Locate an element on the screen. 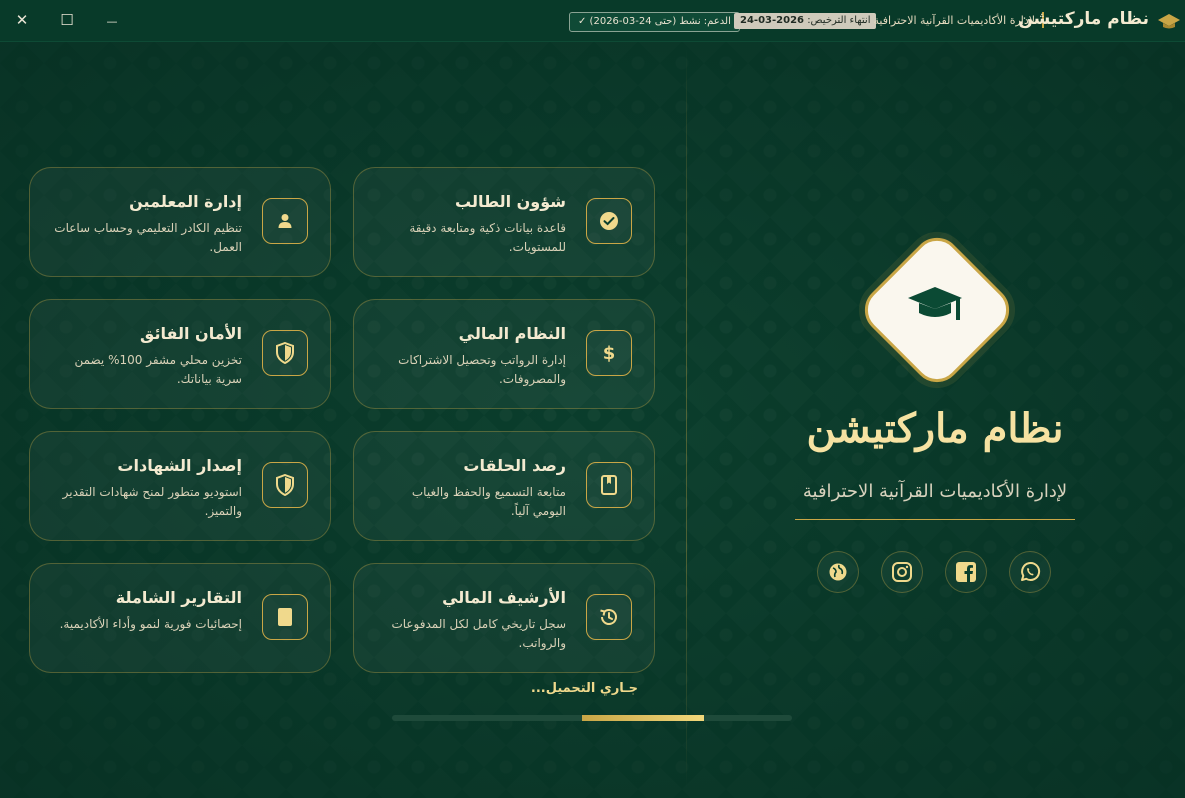 This screenshot has width=1185, height=798. app-subtitle-small: لإدارة الأكاديميات القرآنية الاحترافية is located at coordinates (954, 20).